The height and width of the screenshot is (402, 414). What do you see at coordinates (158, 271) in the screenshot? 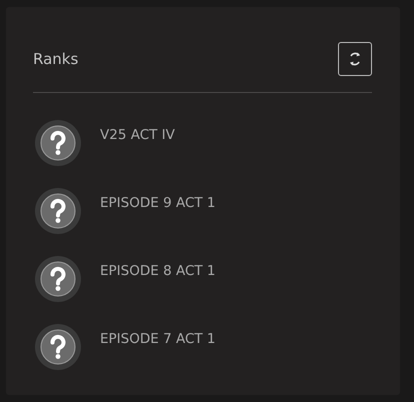
I see `rank-name: EPISODE 8 ACT 1` at bounding box center [158, 271].